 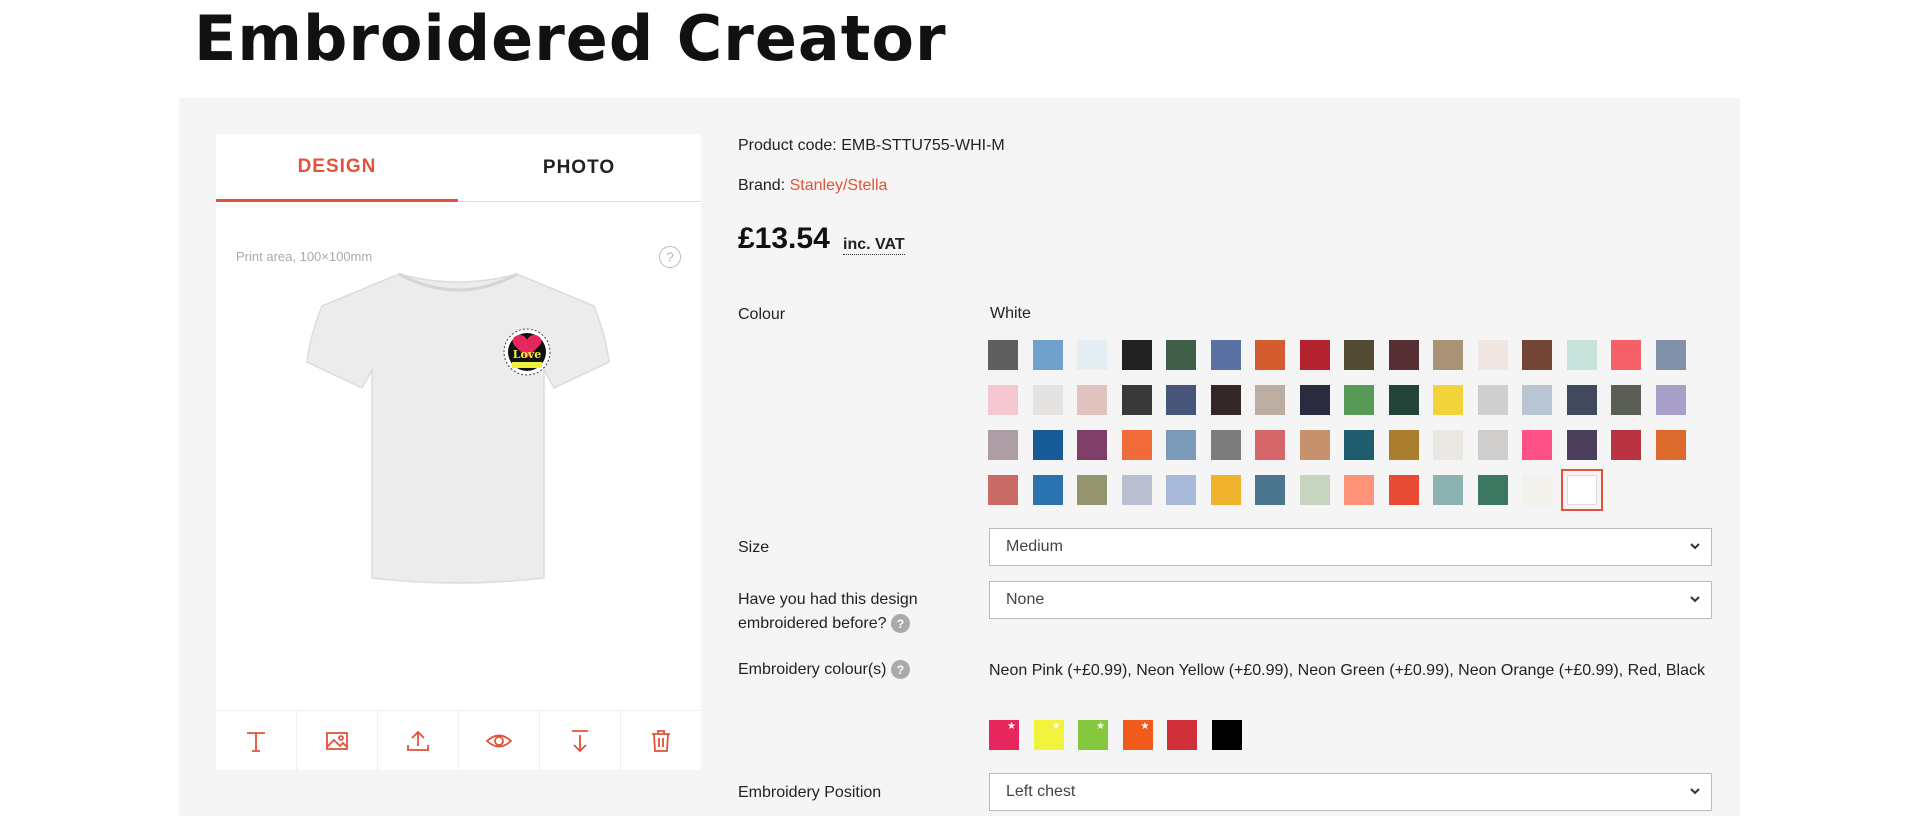 What do you see at coordinates (874, 245) in the screenshot?
I see `vat-label: inc. VAT` at bounding box center [874, 245].